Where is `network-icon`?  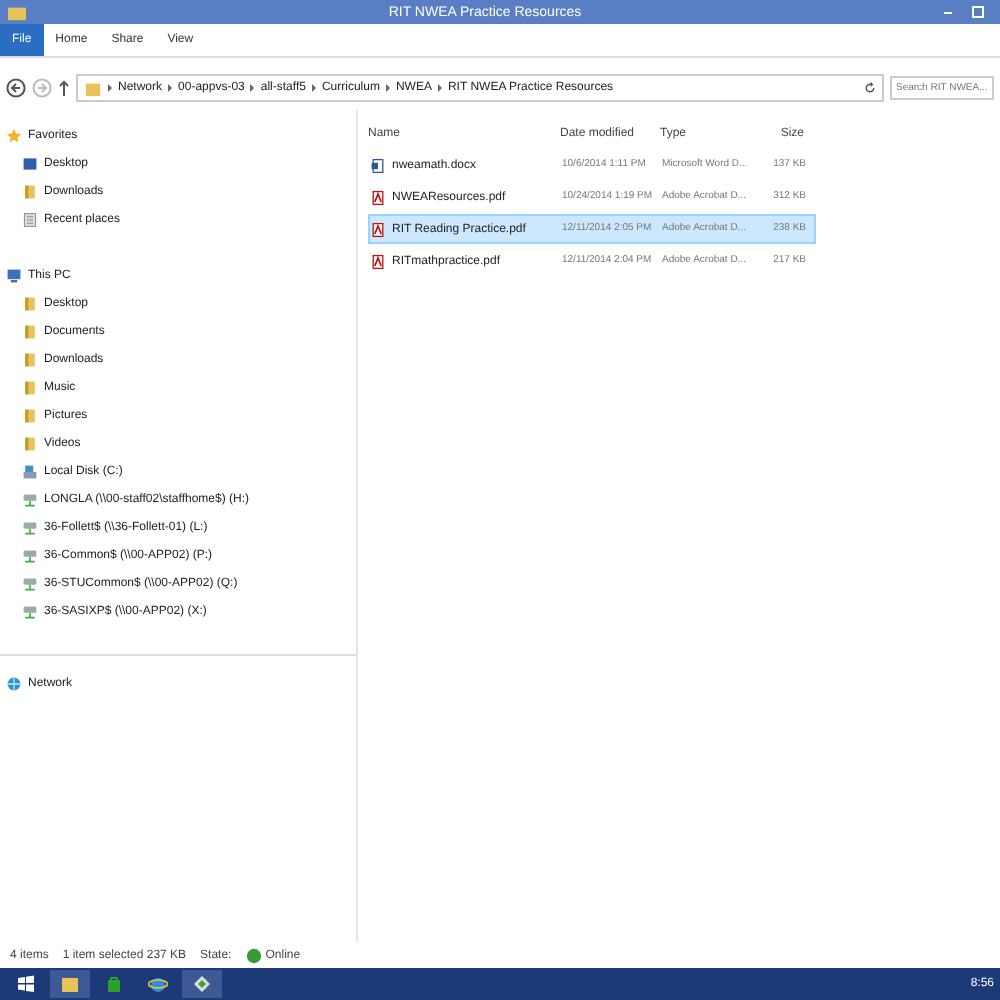 network-icon is located at coordinates (14, 684).